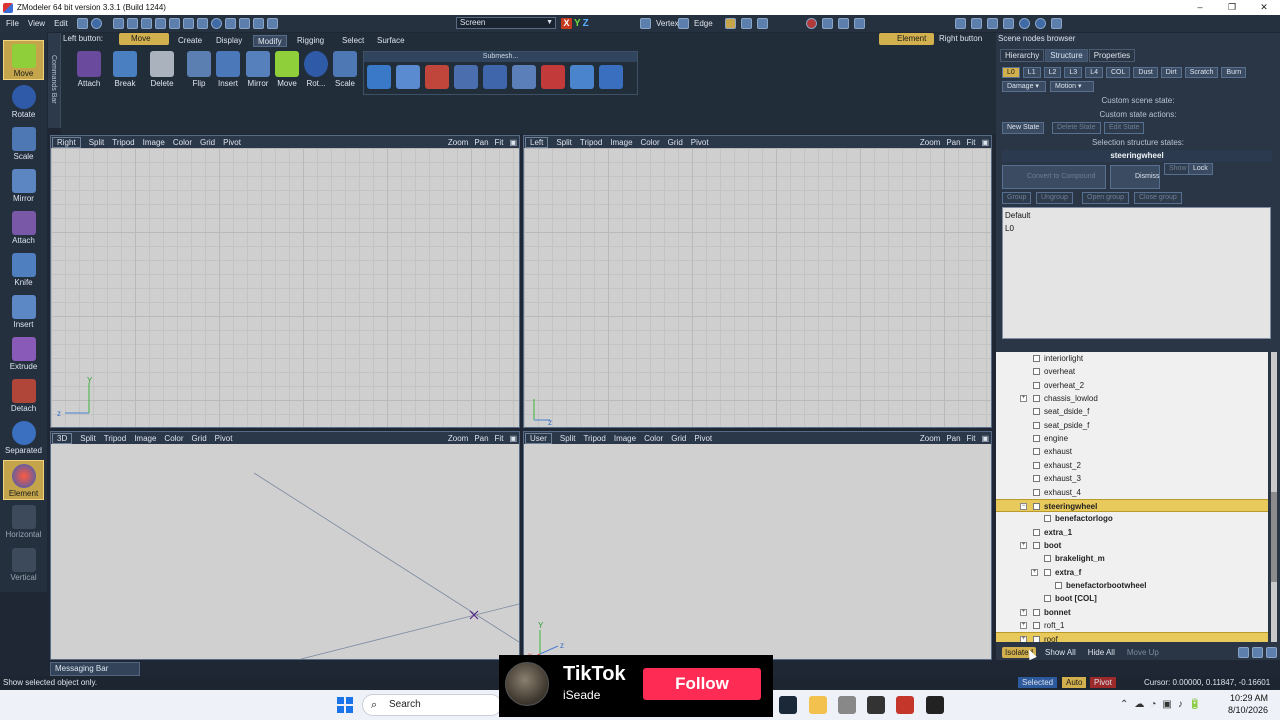 This screenshot has width=1280, height=720. What do you see at coordinates (524, 77) in the screenshot?
I see `submesh-cut-icon` at bounding box center [524, 77].